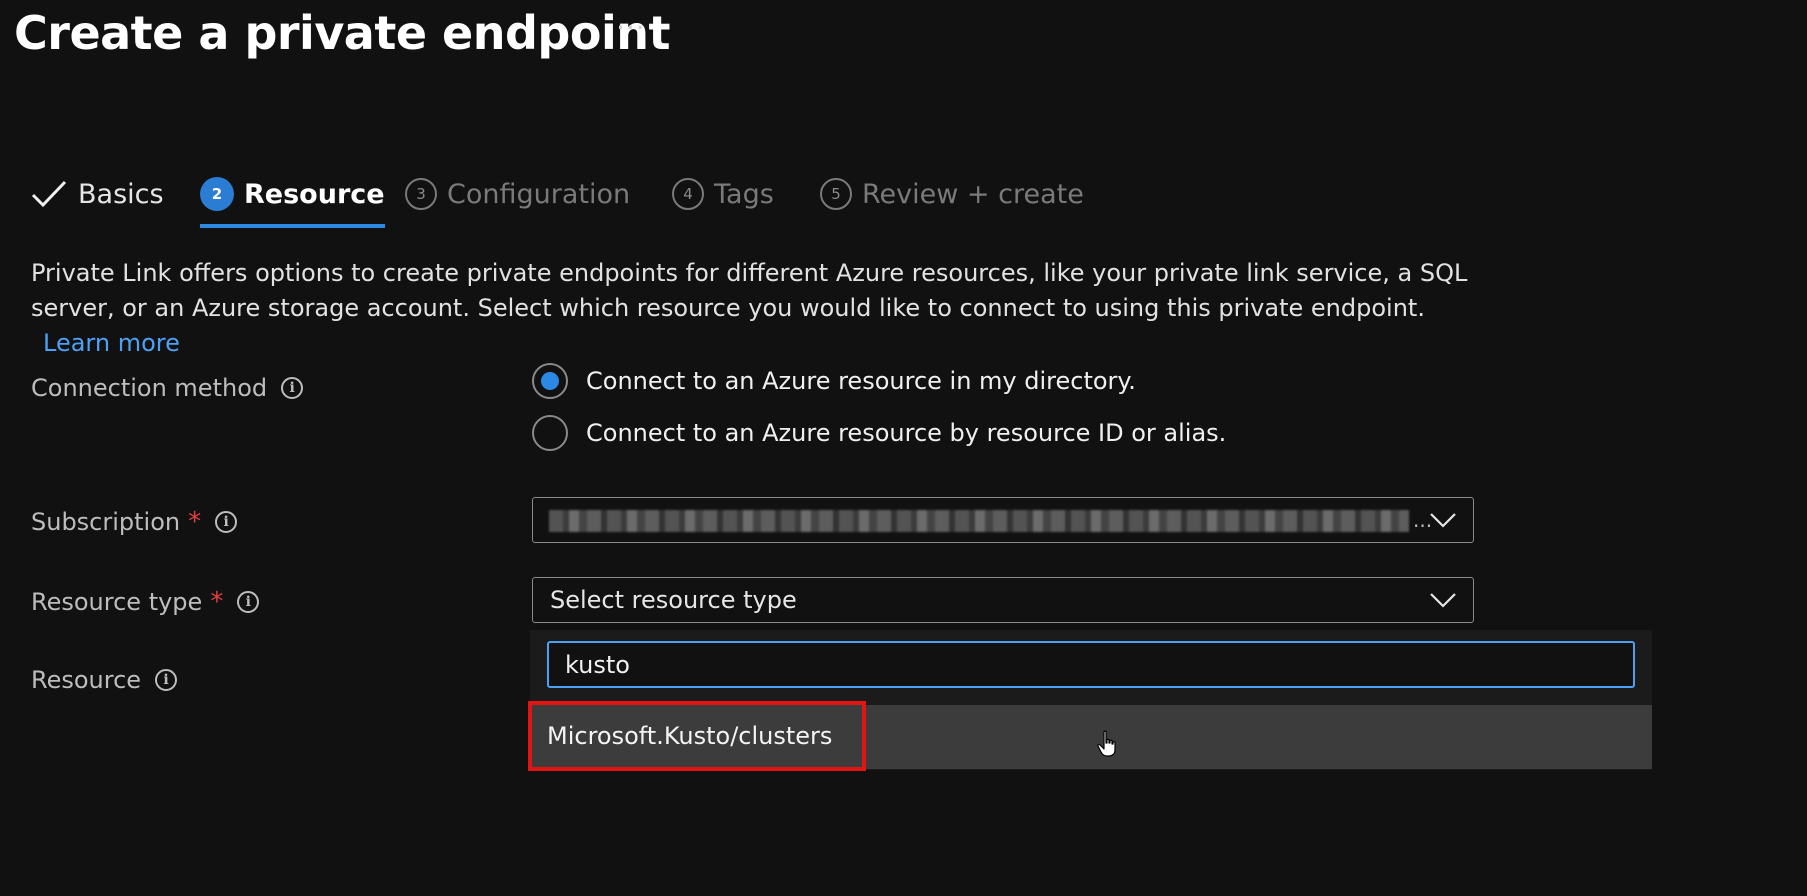 The image size is (1807, 896). Describe the element at coordinates (117, 602) in the screenshot. I see `field-label-text: Resource type` at that location.